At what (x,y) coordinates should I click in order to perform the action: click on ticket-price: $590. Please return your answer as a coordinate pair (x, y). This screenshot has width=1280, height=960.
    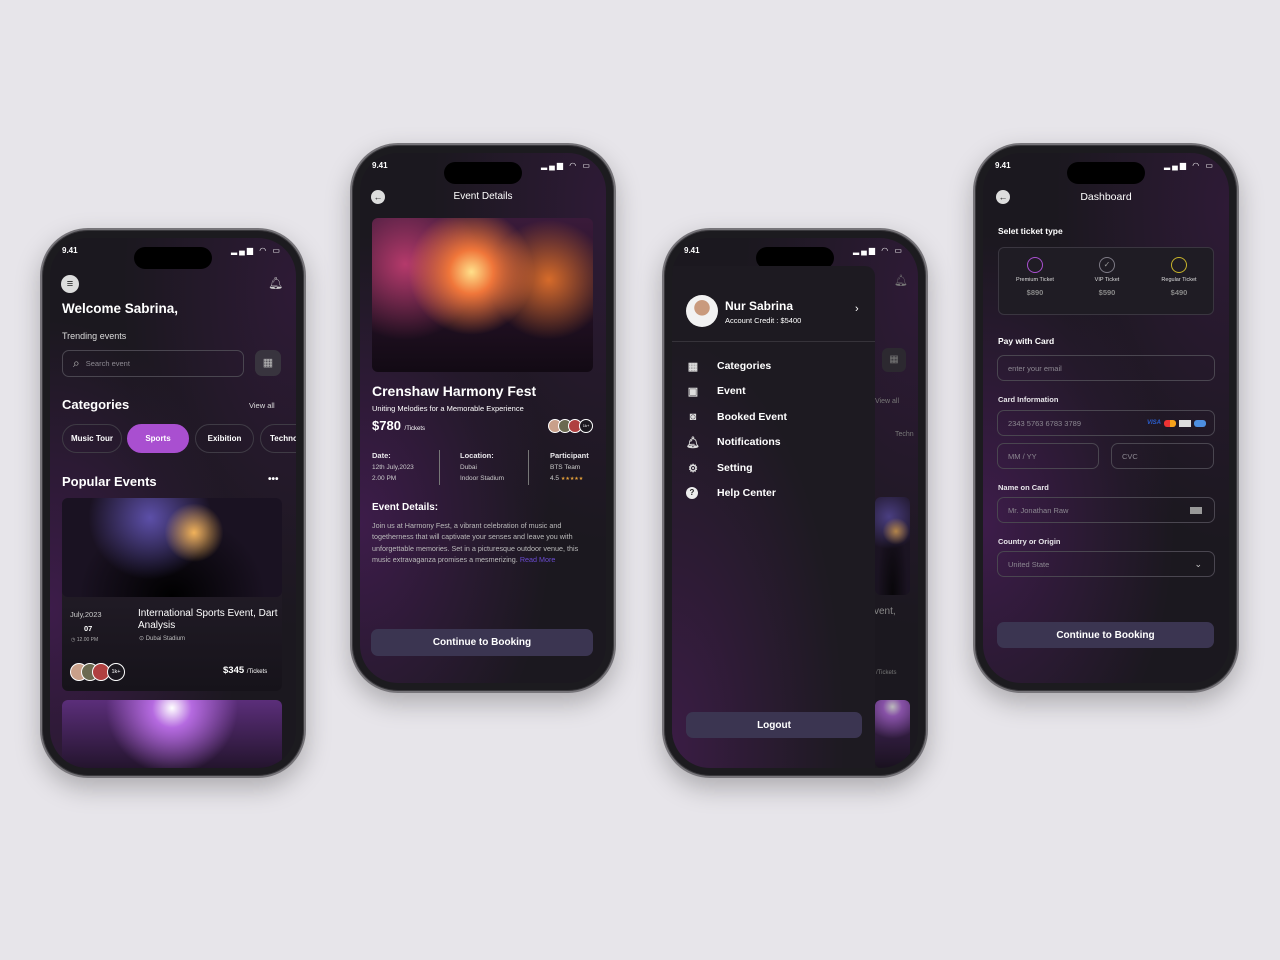
    Looking at the image, I should click on (1107, 292).